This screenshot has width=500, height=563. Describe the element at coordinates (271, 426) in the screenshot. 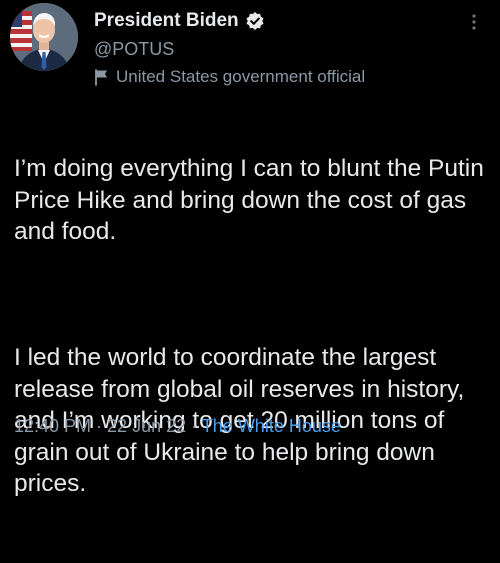

I see `tweet-source-link: The White House` at that location.